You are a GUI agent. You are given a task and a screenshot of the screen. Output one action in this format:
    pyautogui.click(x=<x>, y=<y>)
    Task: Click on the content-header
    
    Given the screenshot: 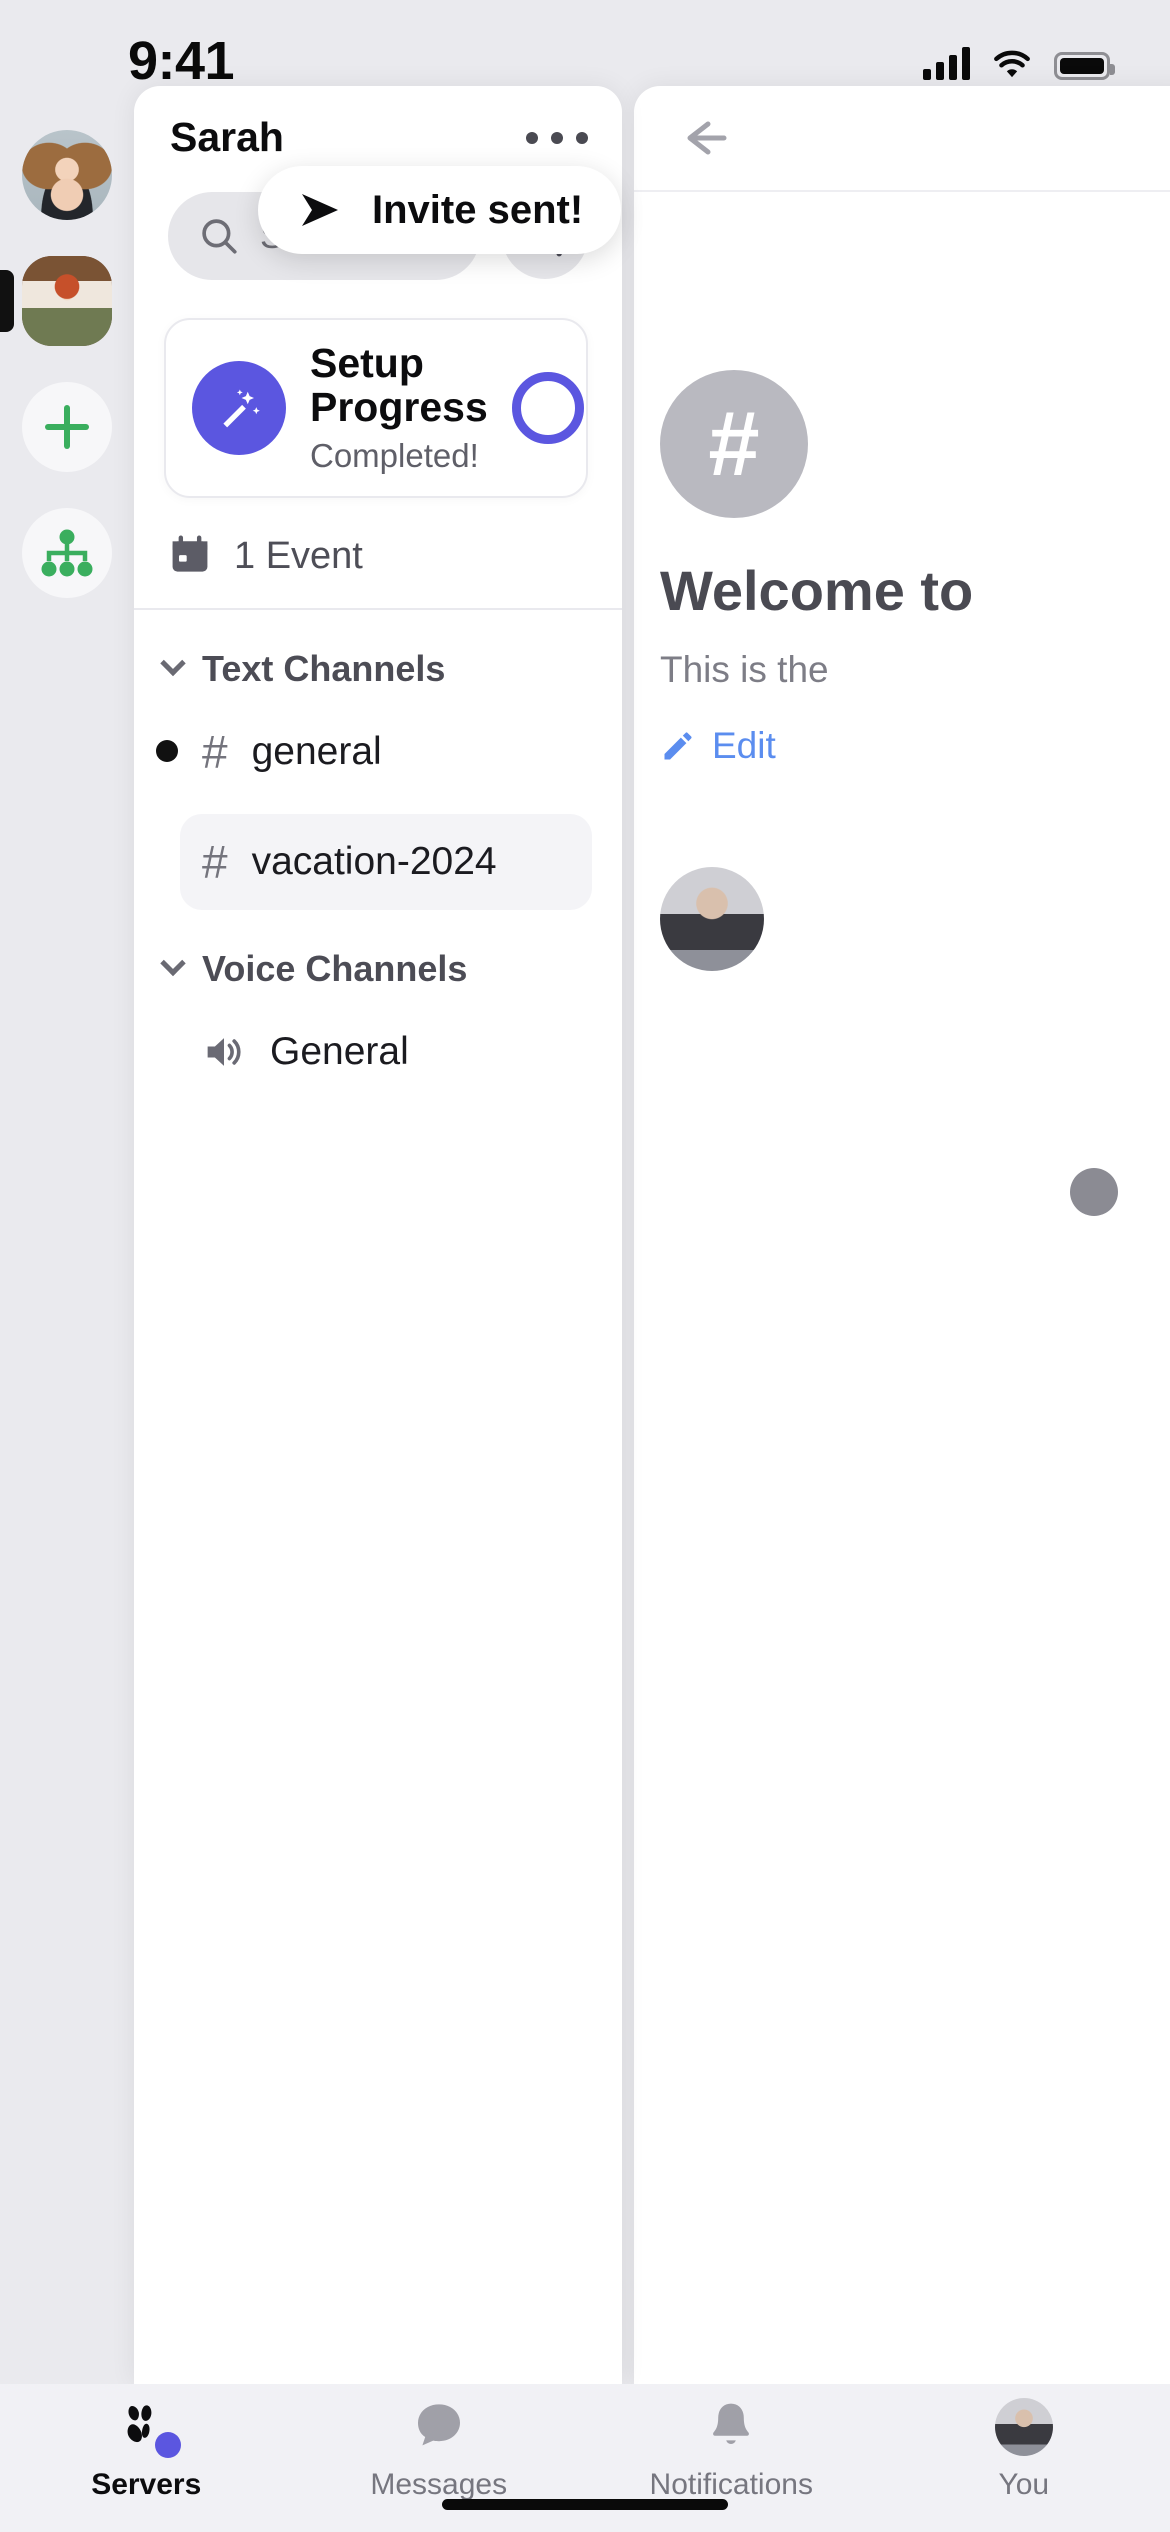 What is the action you would take?
    pyautogui.click(x=902, y=139)
    